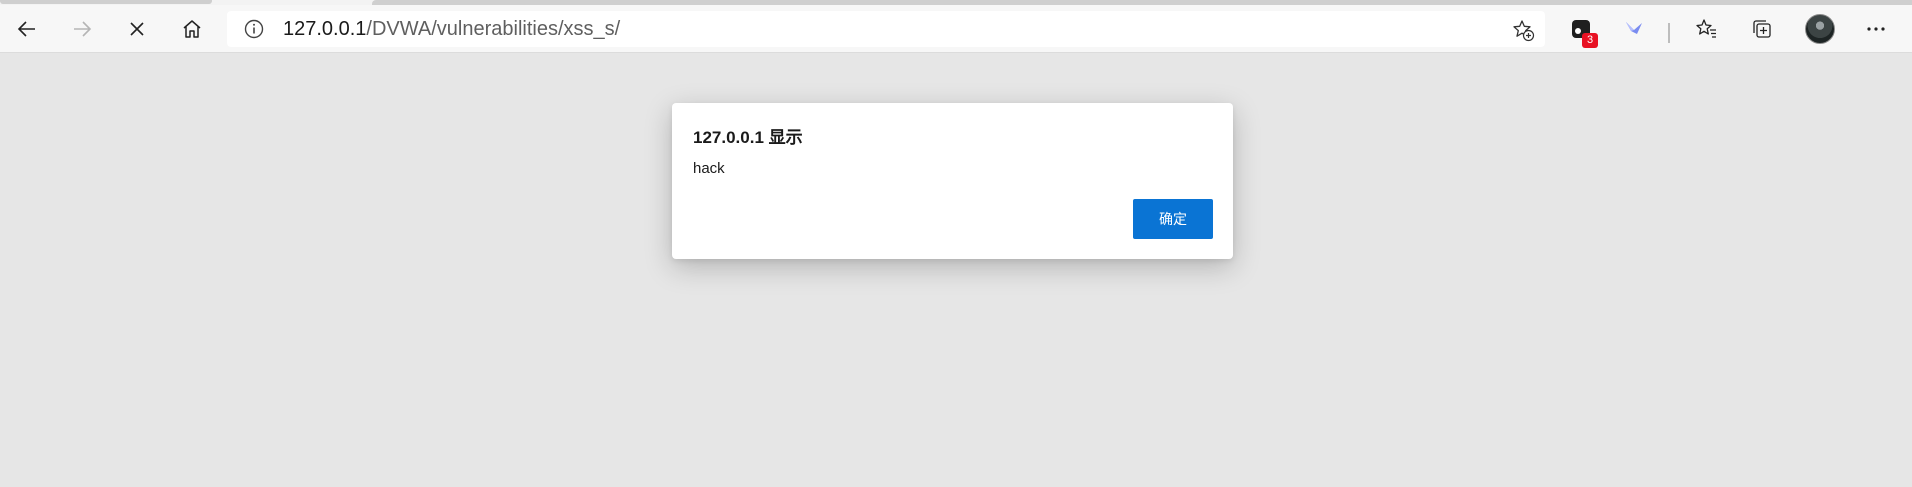 This screenshot has width=1912, height=487. Describe the element at coordinates (106, 2) in the screenshot. I see `tab-edge` at that location.